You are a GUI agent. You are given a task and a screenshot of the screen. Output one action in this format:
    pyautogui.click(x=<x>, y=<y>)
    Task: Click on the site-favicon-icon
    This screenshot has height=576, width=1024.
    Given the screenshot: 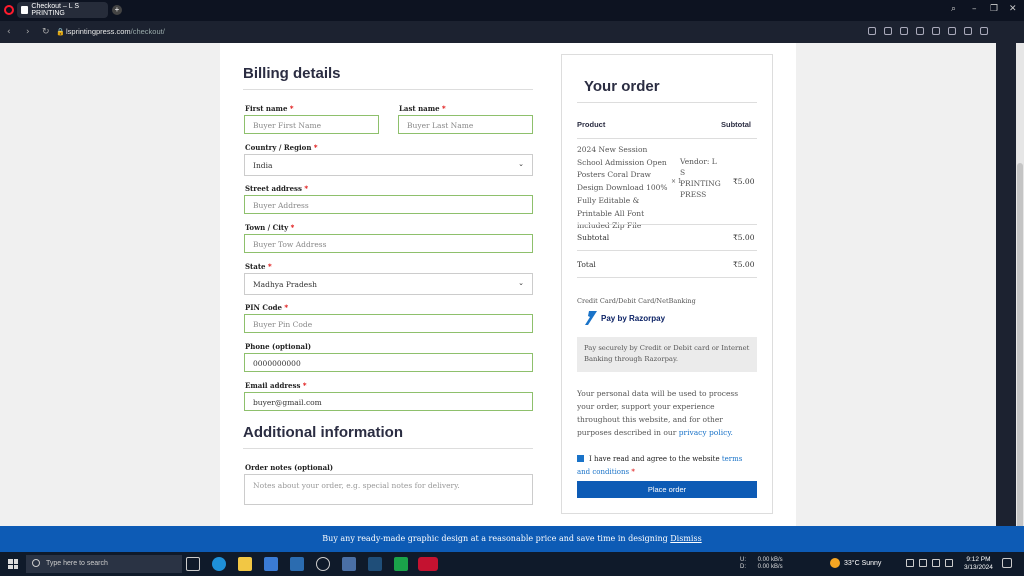 What is the action you would take?
    pyautogui.click(x=25, y=10)
    